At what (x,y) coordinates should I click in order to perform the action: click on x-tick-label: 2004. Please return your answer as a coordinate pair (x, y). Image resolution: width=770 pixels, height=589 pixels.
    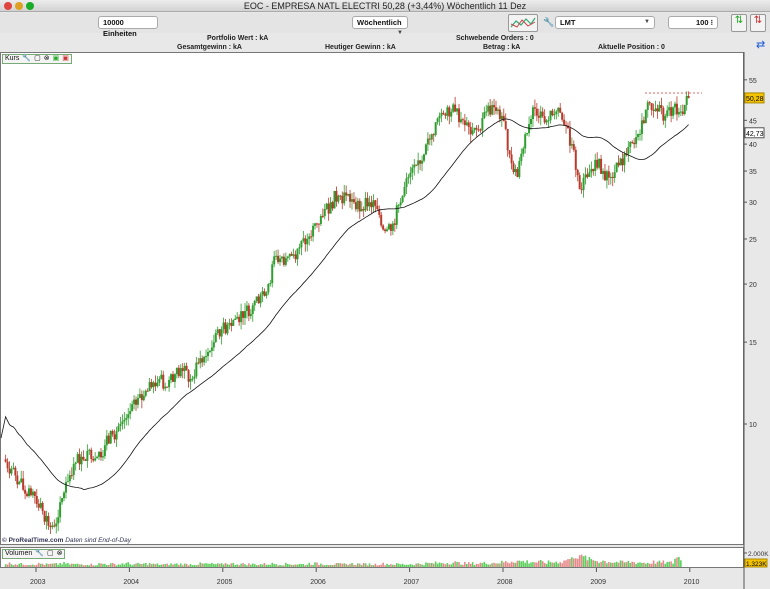
    Looking at the image, I should click on (131, 582).